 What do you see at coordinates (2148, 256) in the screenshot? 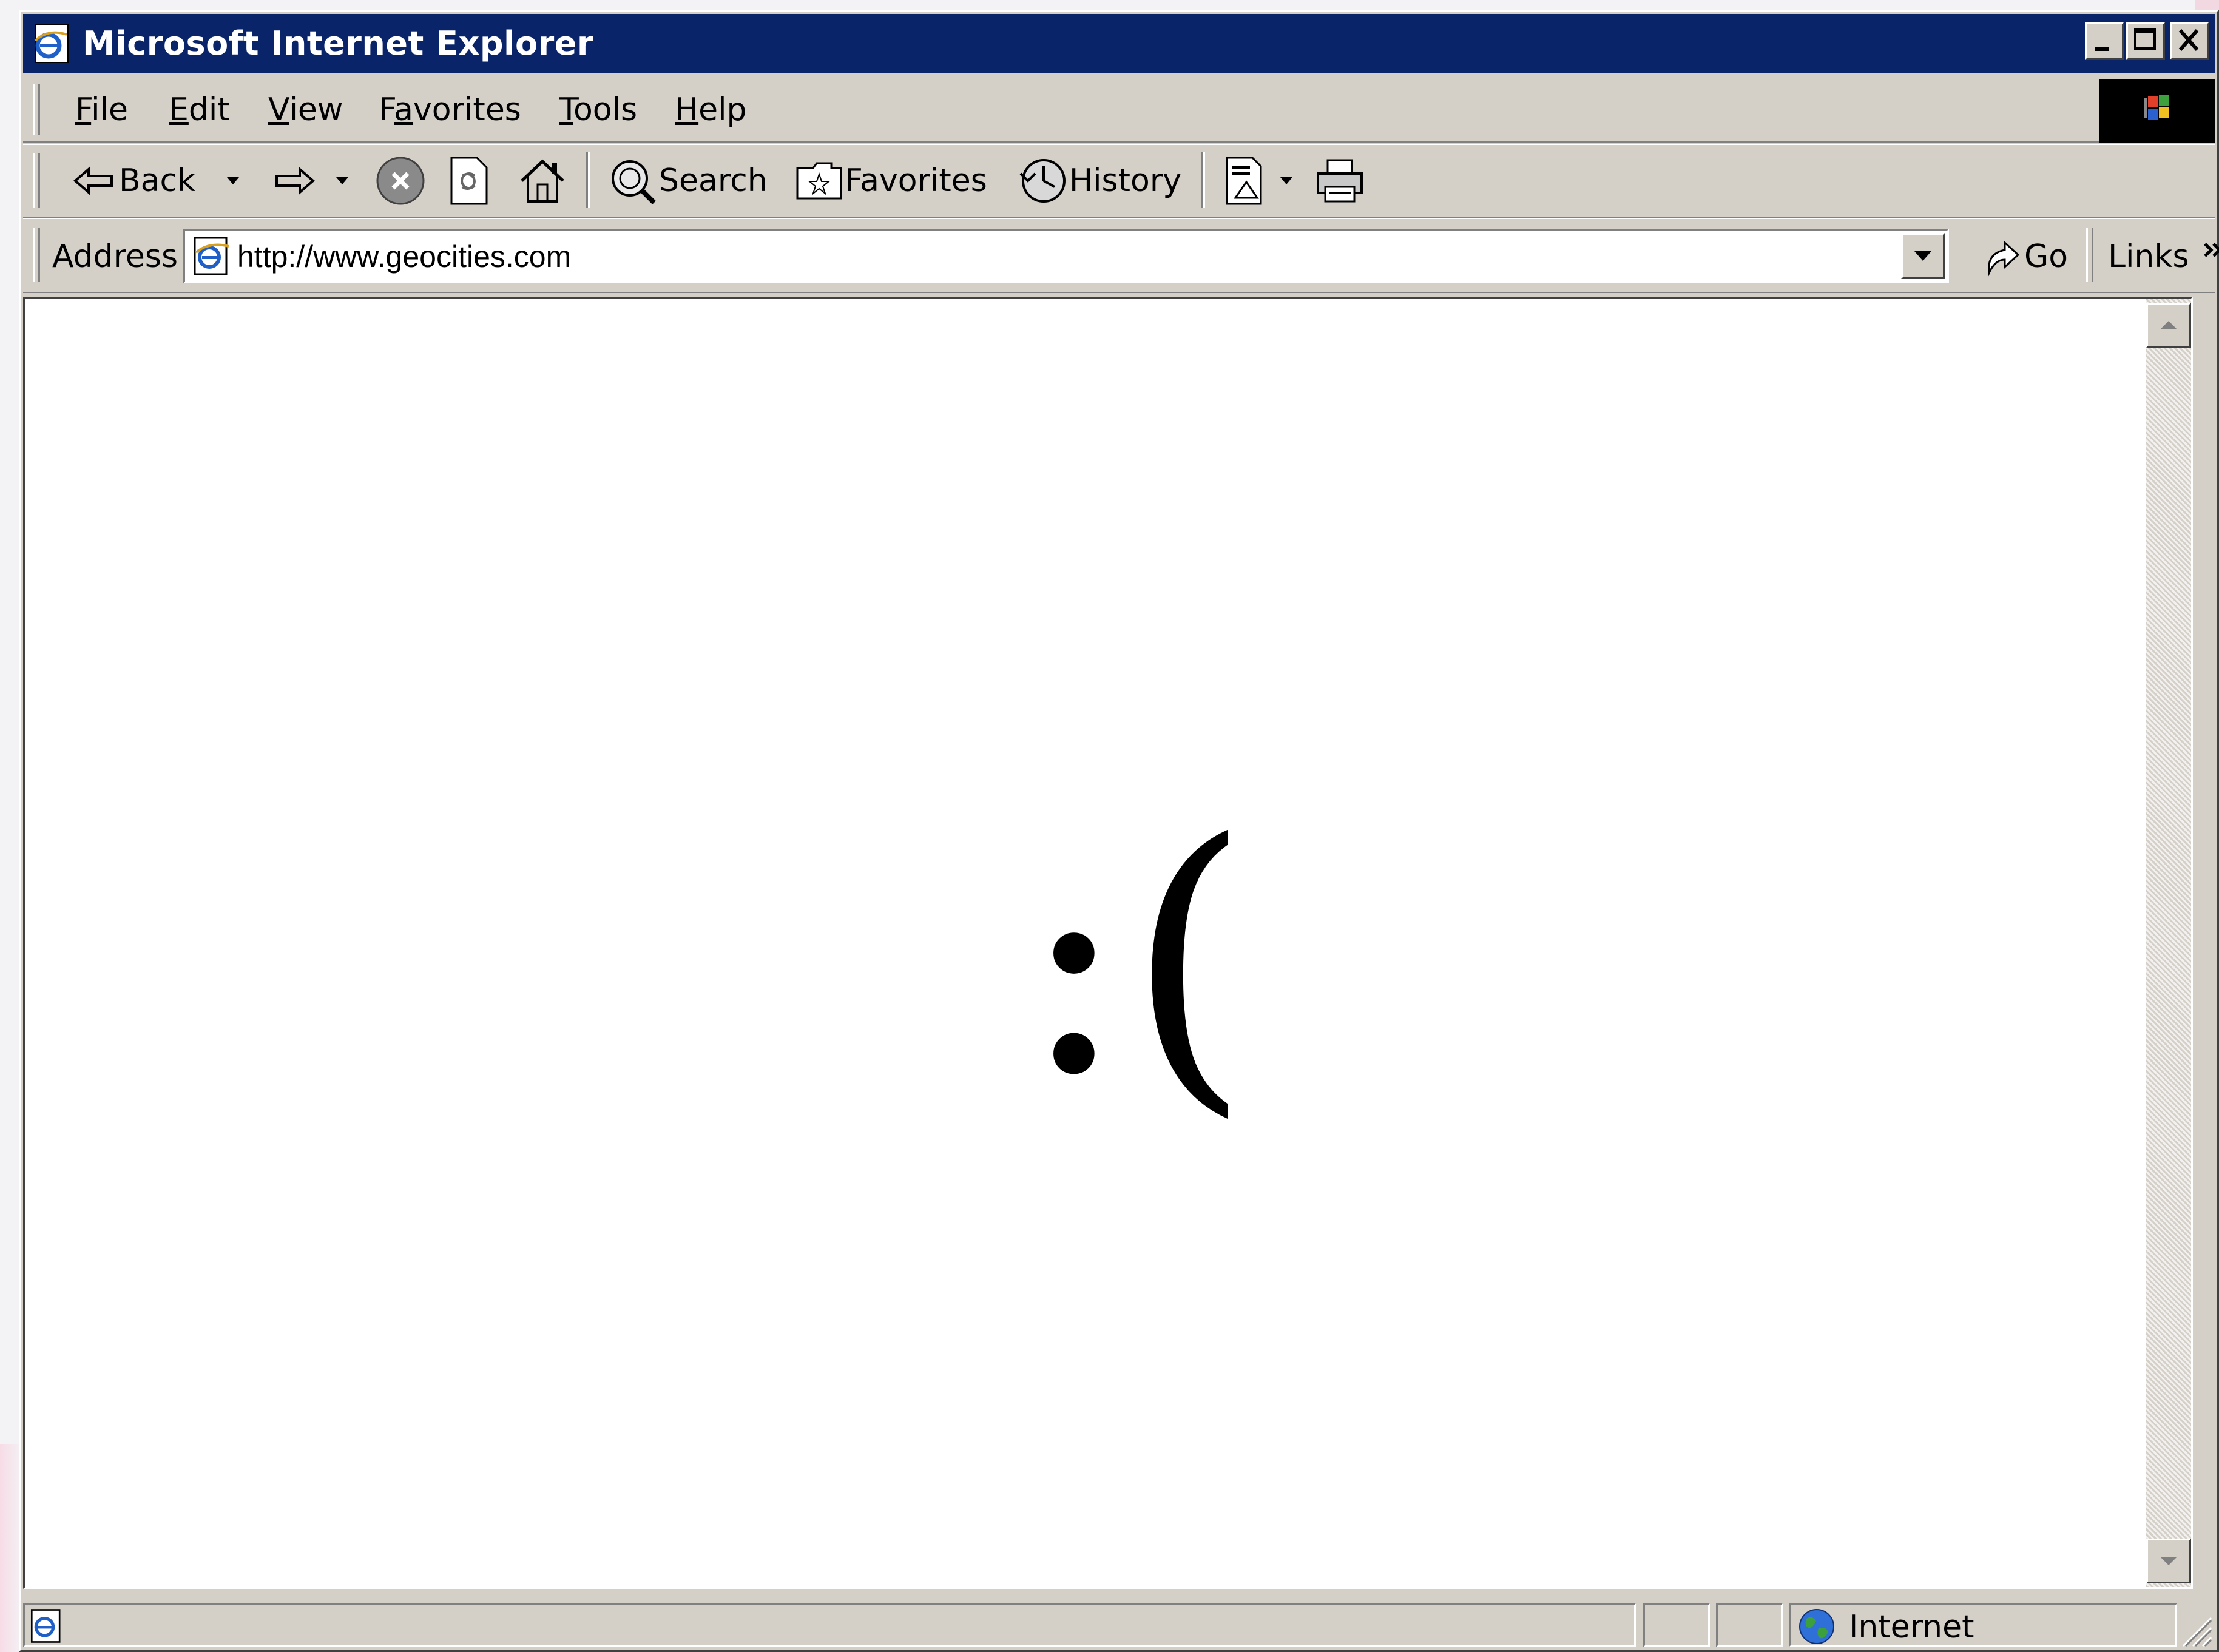
I see `links-label: Links` at bounding box center [2148, 256].